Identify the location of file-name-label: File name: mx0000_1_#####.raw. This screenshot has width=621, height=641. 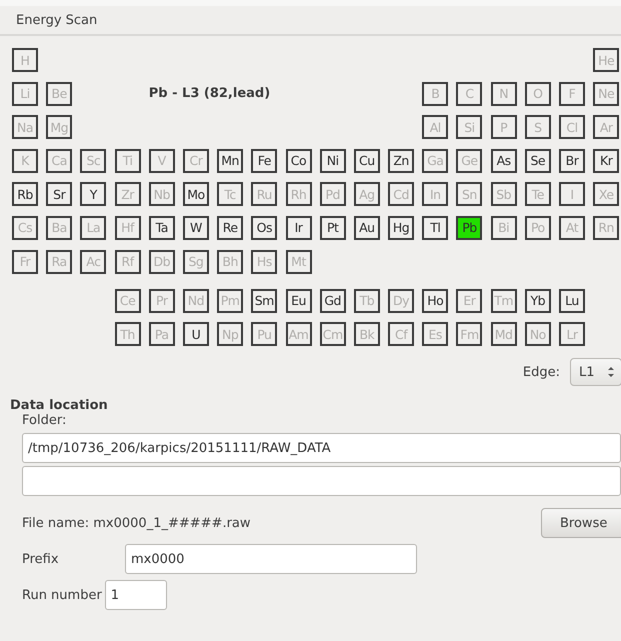
(136, 523).